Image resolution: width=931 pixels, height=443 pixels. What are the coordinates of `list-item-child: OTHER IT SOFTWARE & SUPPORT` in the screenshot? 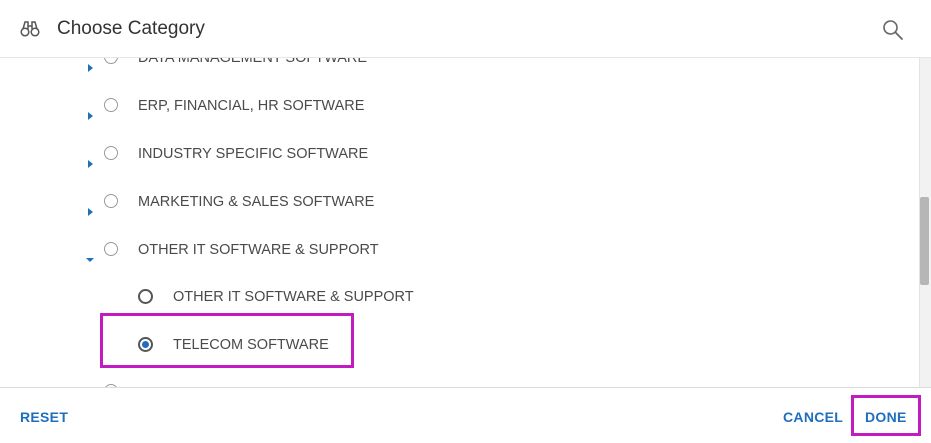 It's located at (440, 297).